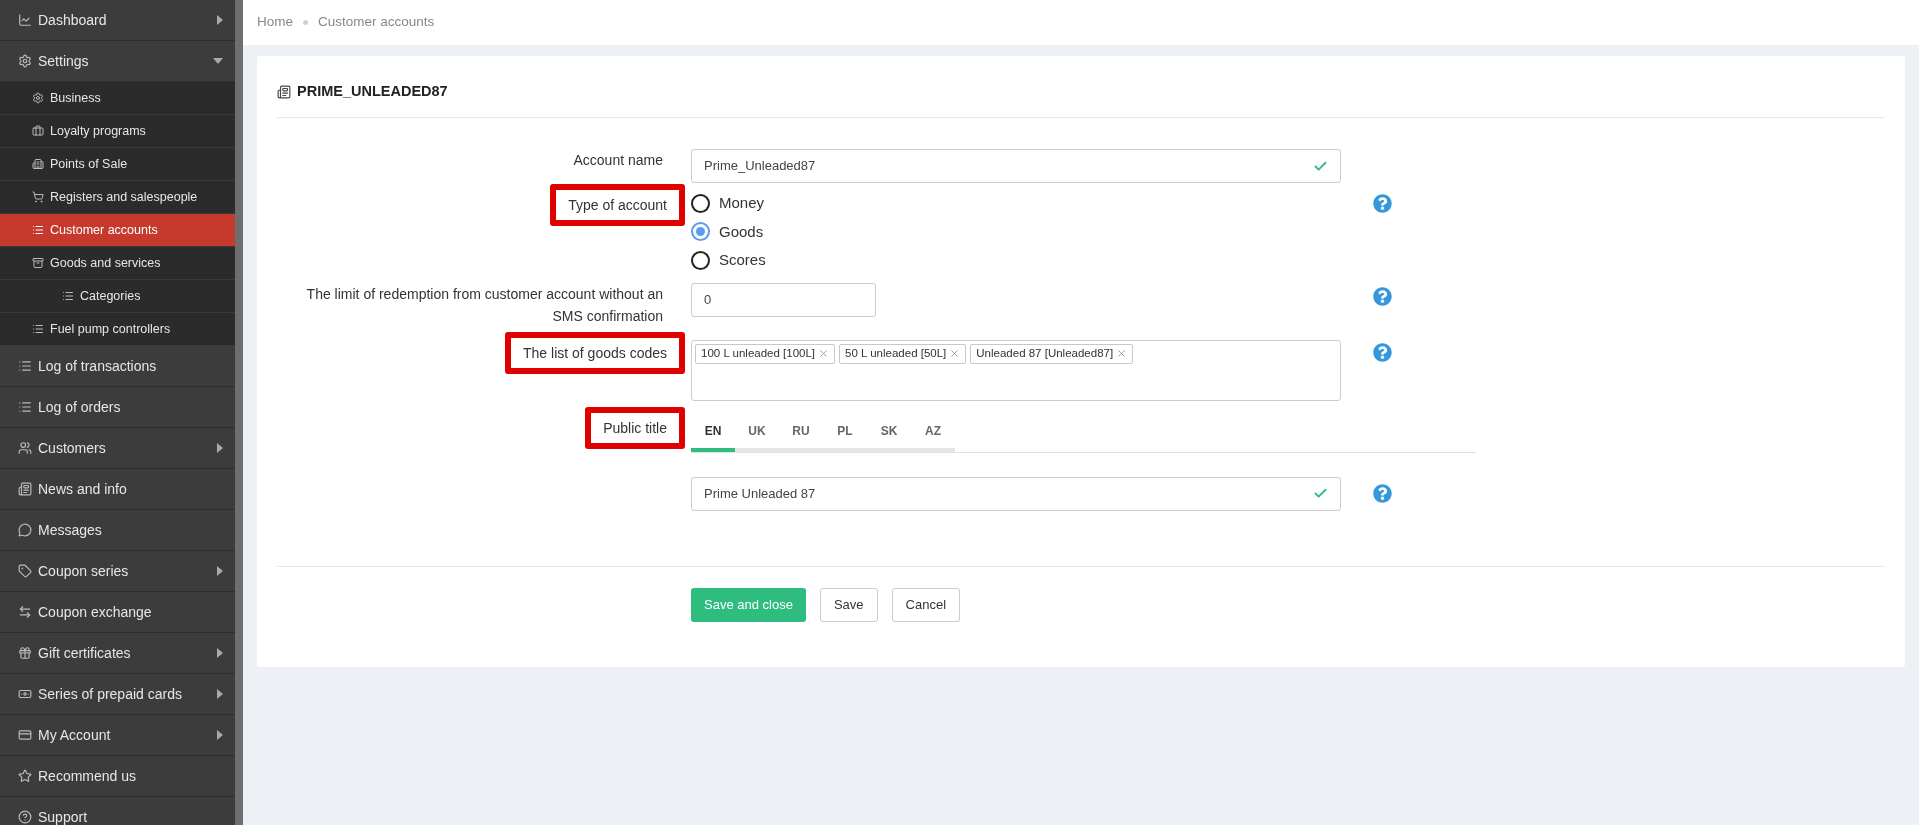  Describe the element at coordinates (117, 230) in the screenshot. I see `sidebar-item: Customer accounts` at that location.